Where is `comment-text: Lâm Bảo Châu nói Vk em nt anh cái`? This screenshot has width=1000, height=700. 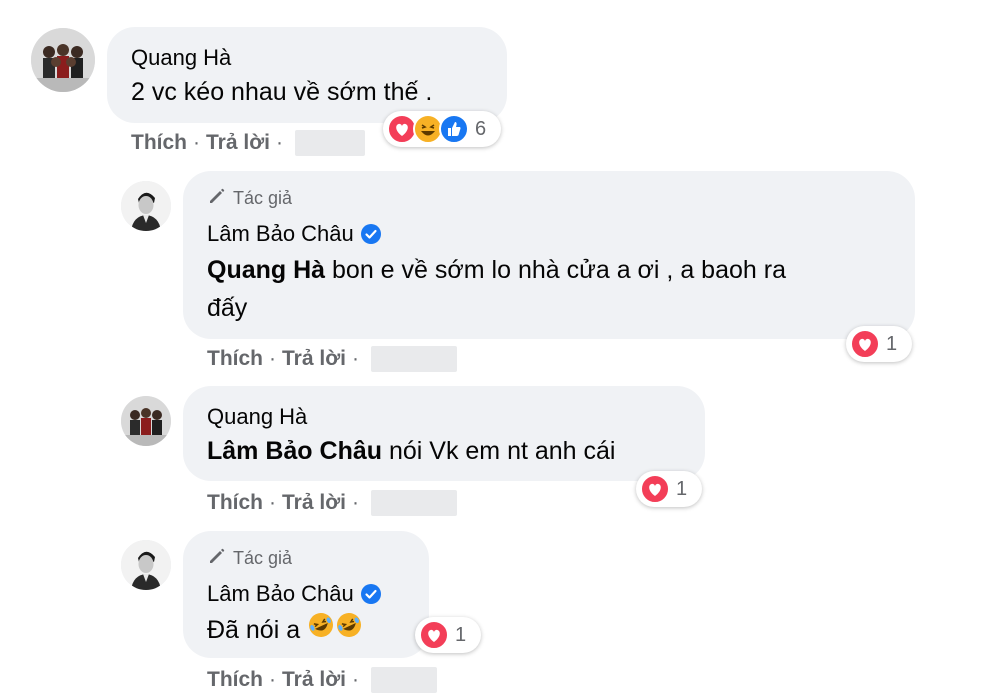
comment-text: Lâm Bảo Châu nói Vk em nt anh cái is located at coordinates (411, 451).